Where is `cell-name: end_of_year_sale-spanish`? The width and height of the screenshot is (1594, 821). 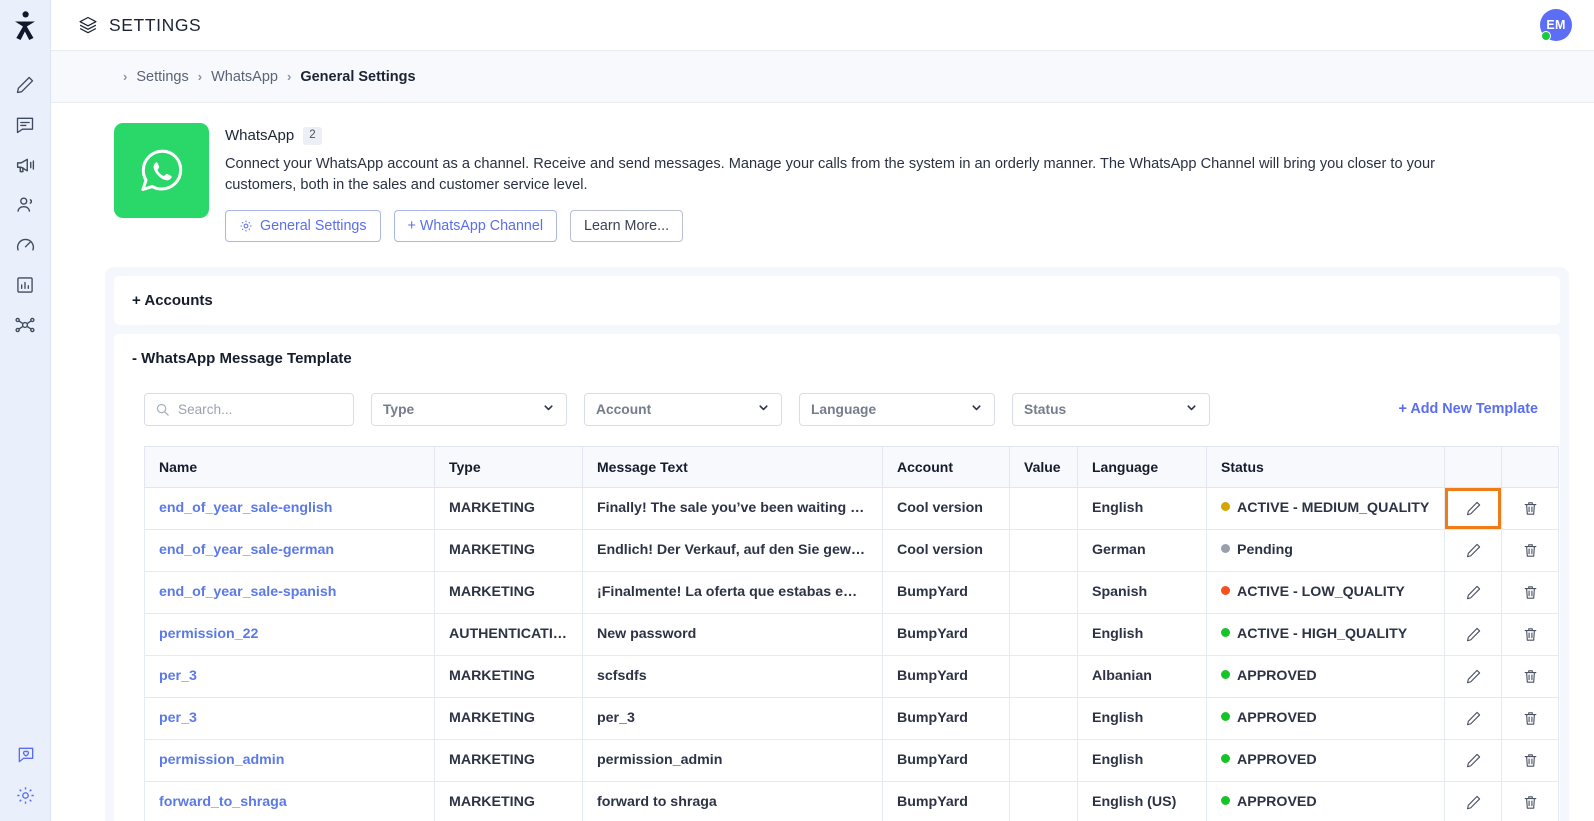
cell-name: end_of_year_sale-spanish is located at coordinates (289, 592).